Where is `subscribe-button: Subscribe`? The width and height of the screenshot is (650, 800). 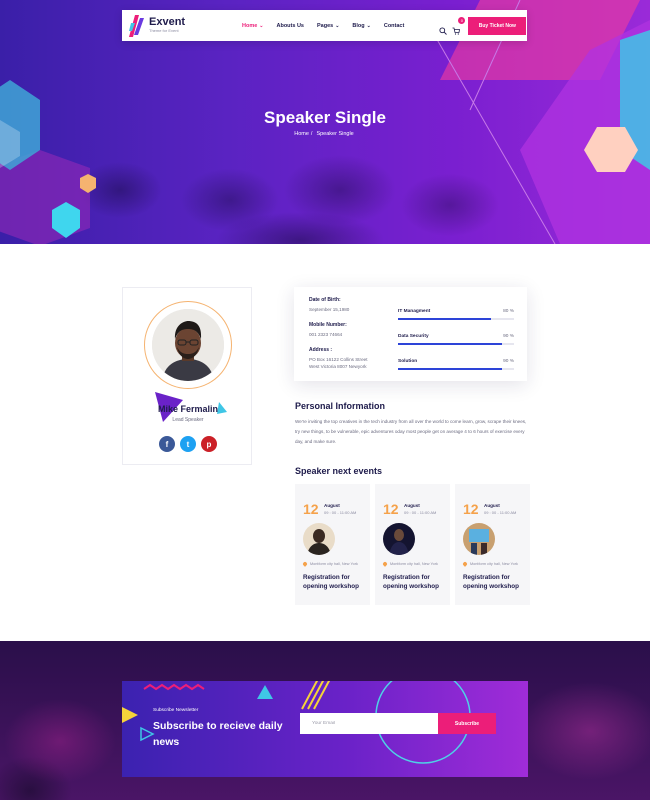
subscribe-button: Subscribe is located at coordinates (467, 723).